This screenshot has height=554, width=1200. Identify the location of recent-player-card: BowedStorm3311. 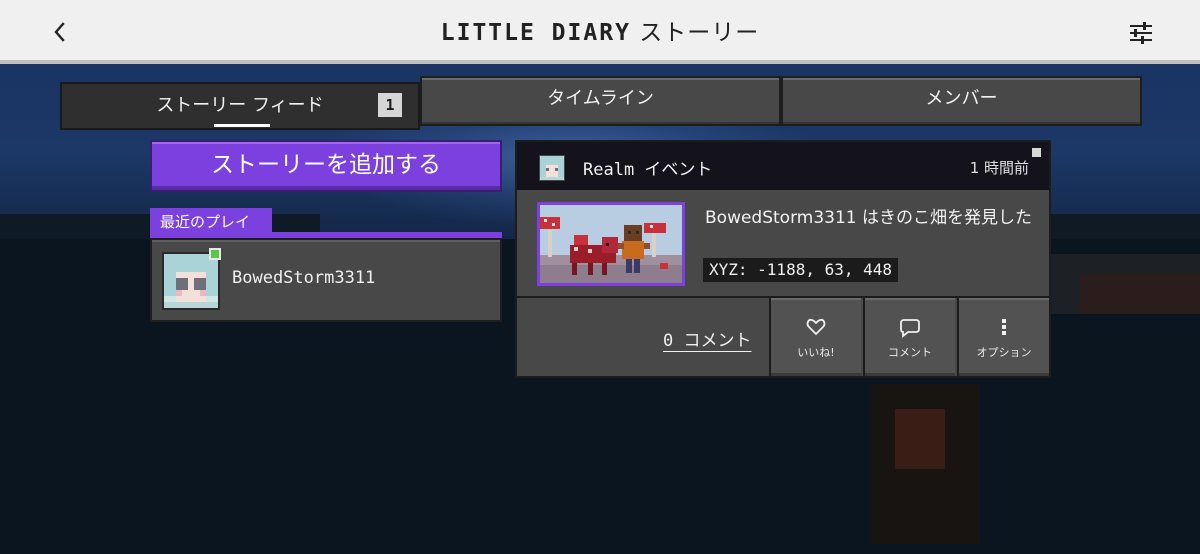
(326, 280).